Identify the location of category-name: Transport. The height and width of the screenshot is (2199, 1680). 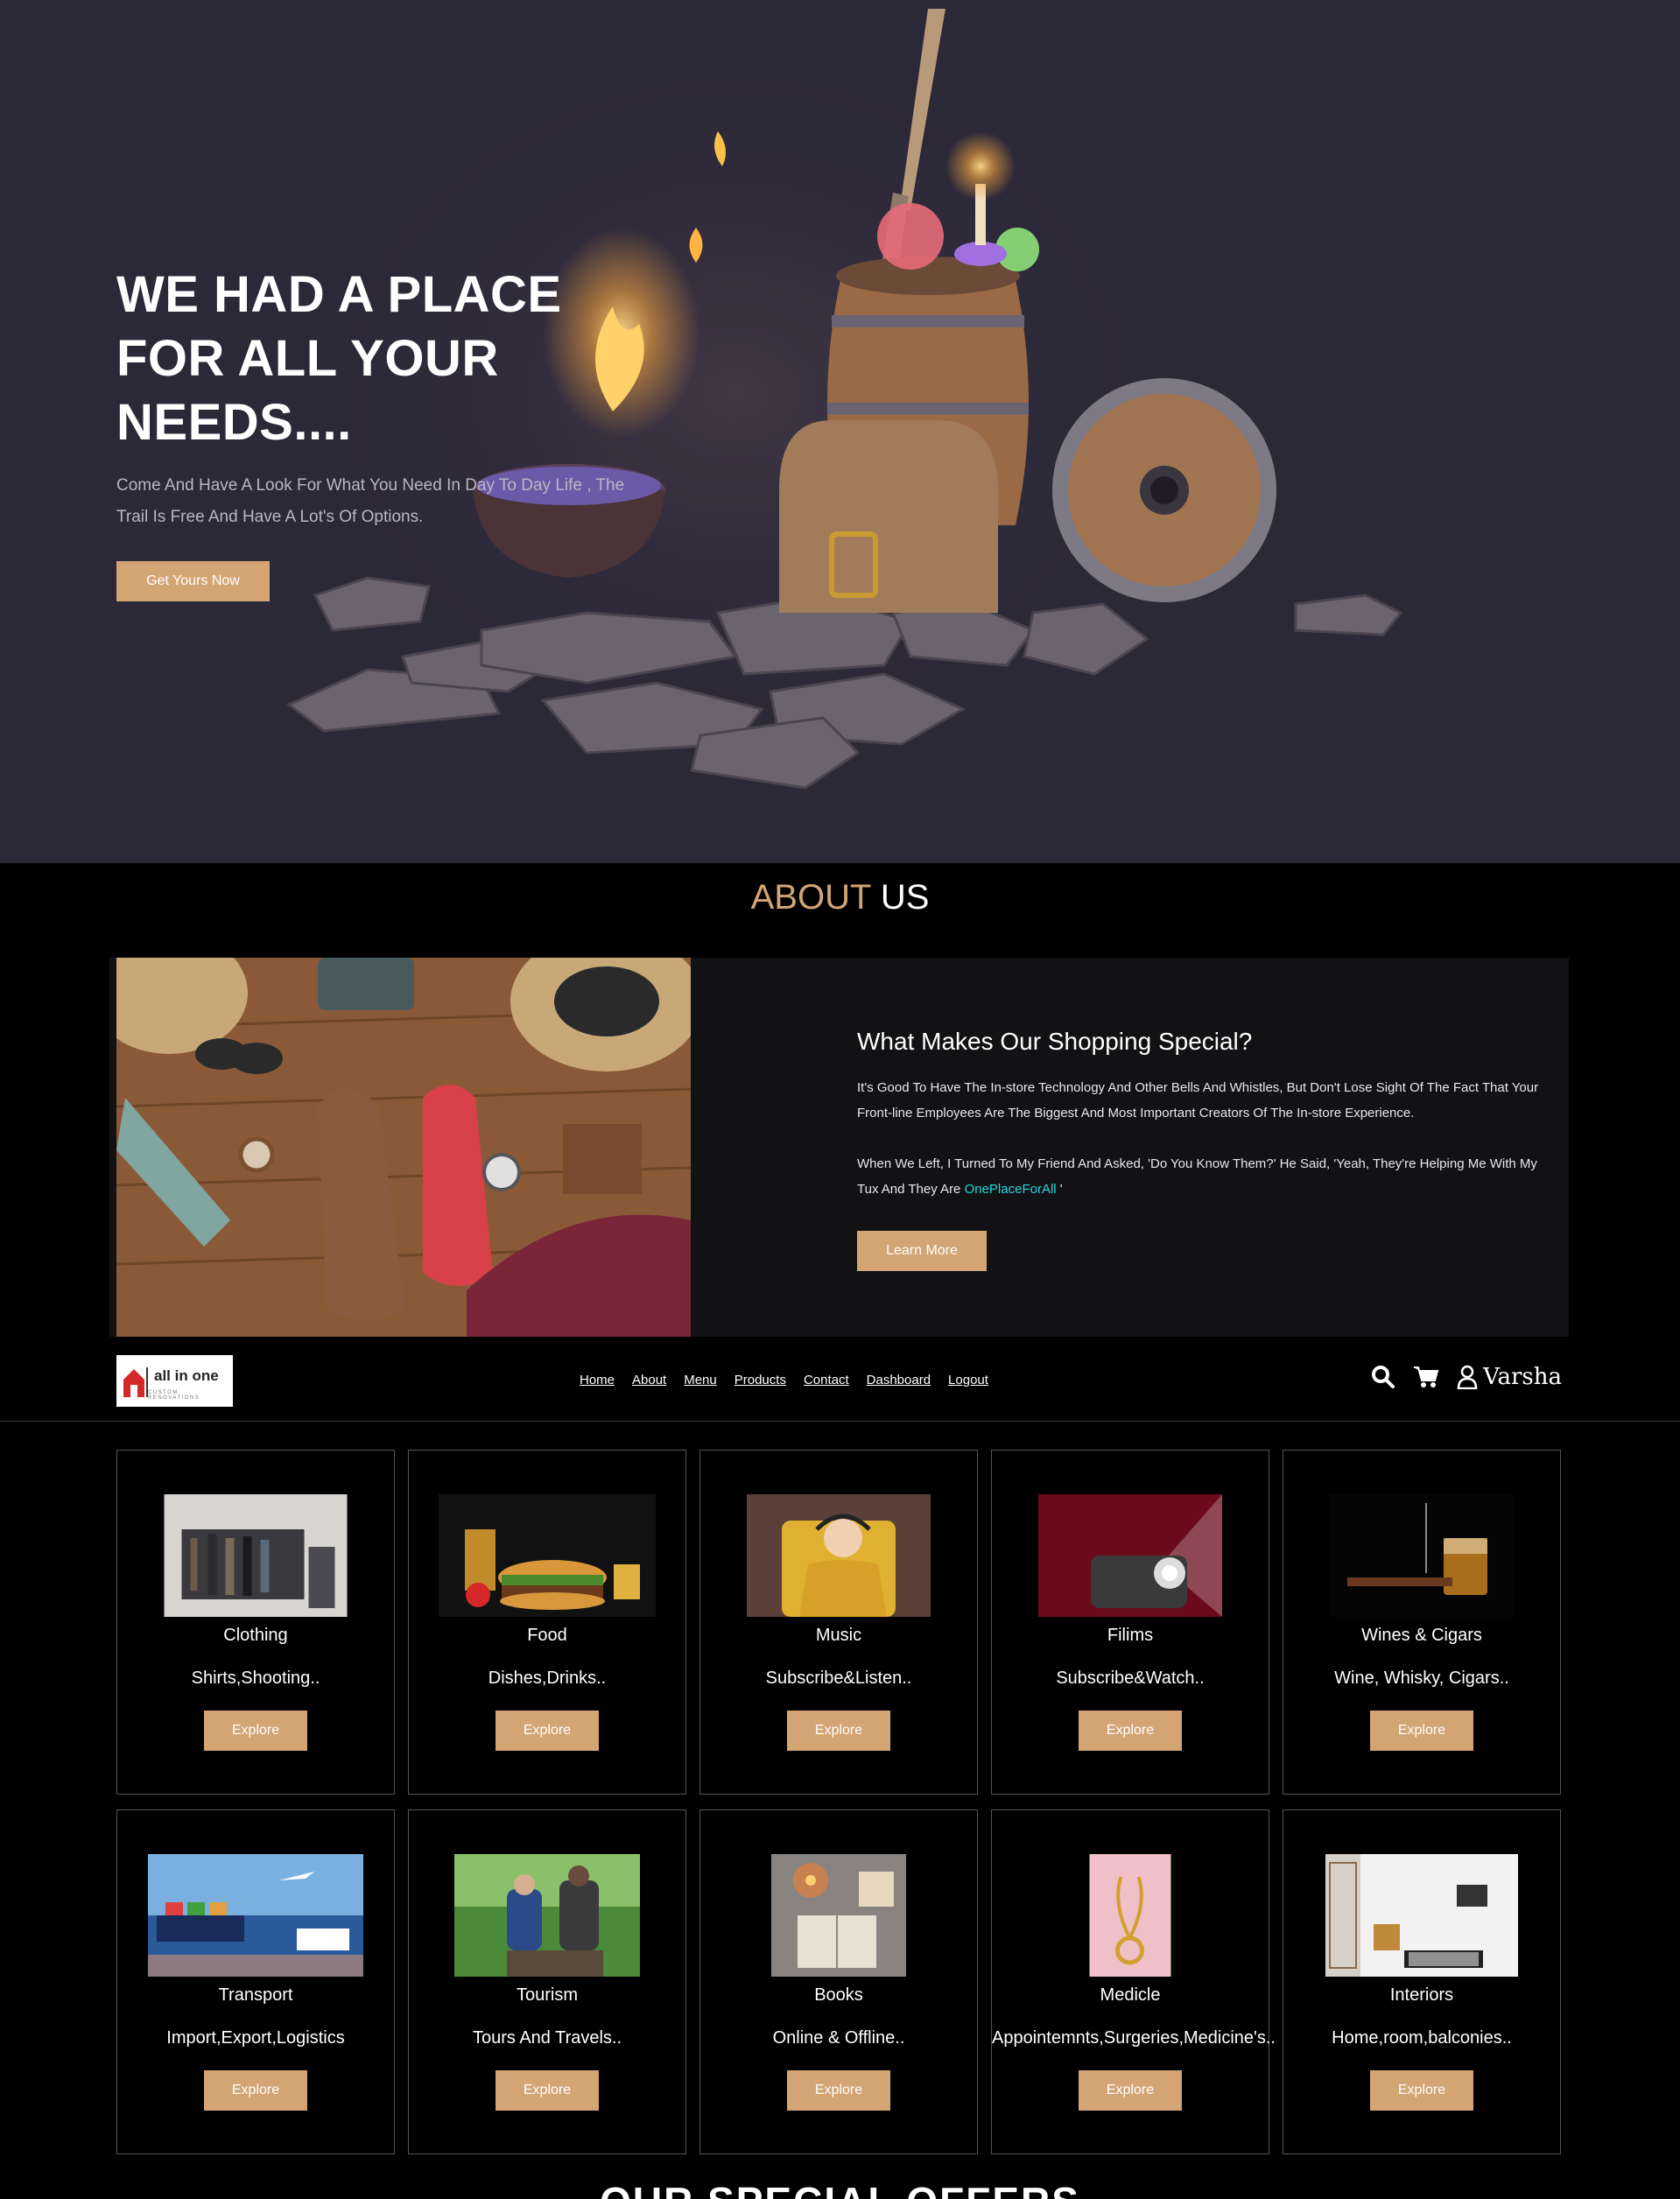
(255, 1995).